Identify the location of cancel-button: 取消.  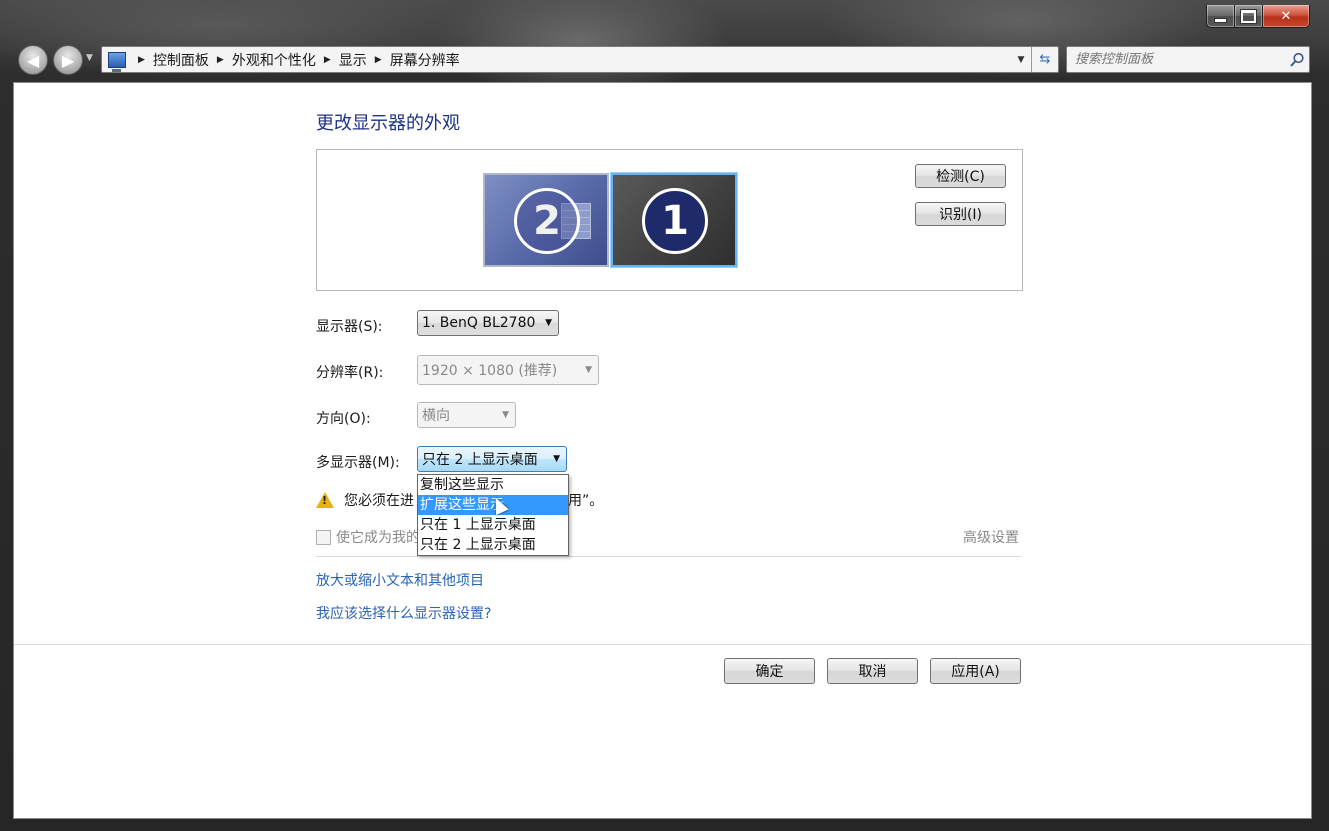
(872, 671).